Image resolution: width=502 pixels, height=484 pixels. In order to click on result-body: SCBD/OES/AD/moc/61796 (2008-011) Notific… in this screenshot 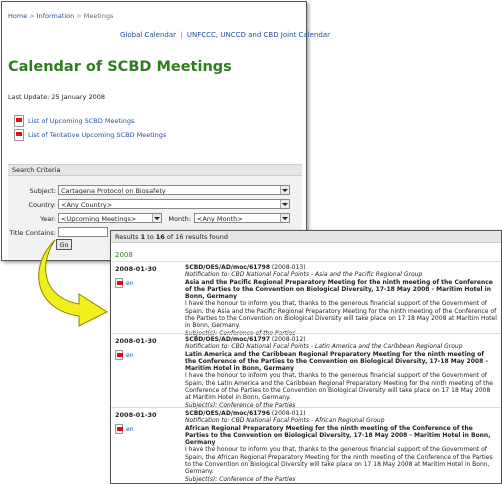, I will do `click(341, 446)`.